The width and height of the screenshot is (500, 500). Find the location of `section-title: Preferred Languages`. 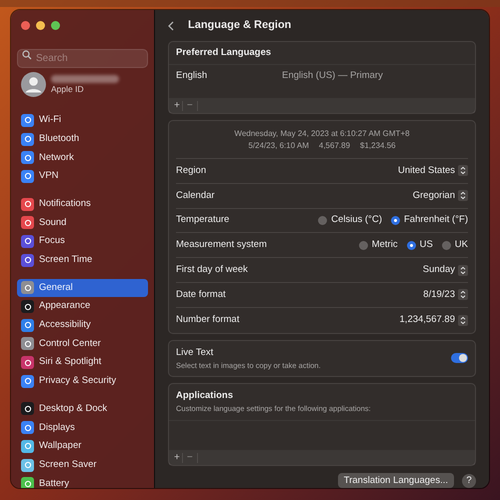

section-title: Preferred Languages is located at coordinates (224, 53).